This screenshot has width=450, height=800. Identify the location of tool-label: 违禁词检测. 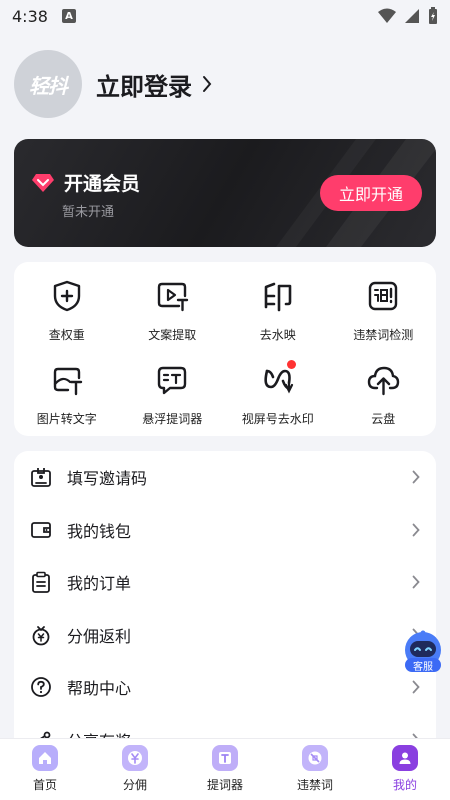
(383, 335).